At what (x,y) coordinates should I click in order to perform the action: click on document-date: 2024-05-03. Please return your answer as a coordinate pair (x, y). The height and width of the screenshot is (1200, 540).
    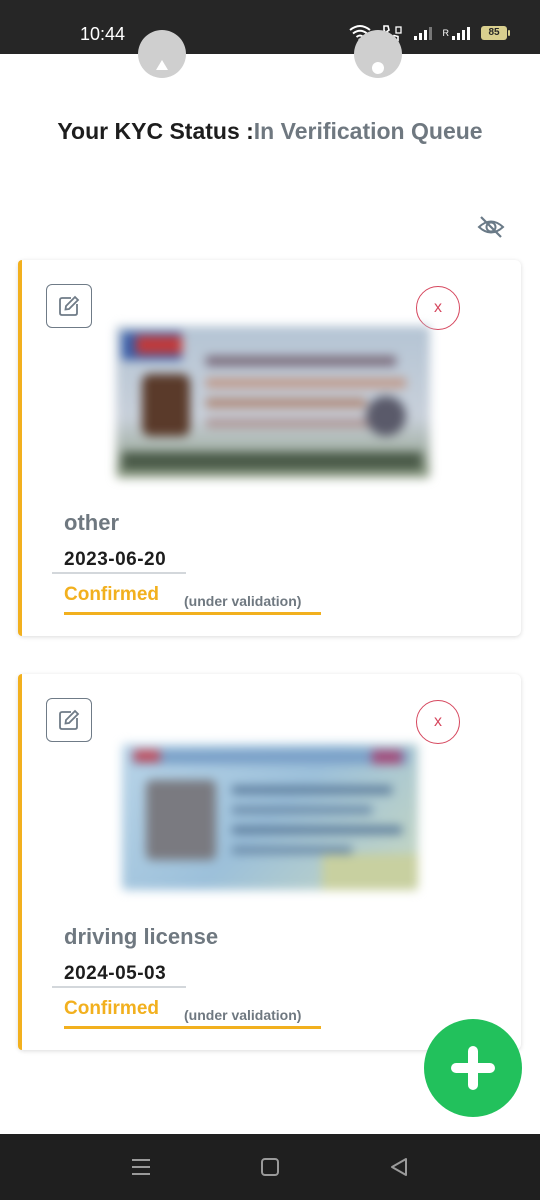
    Looking at the image, I should click on (115, 973).